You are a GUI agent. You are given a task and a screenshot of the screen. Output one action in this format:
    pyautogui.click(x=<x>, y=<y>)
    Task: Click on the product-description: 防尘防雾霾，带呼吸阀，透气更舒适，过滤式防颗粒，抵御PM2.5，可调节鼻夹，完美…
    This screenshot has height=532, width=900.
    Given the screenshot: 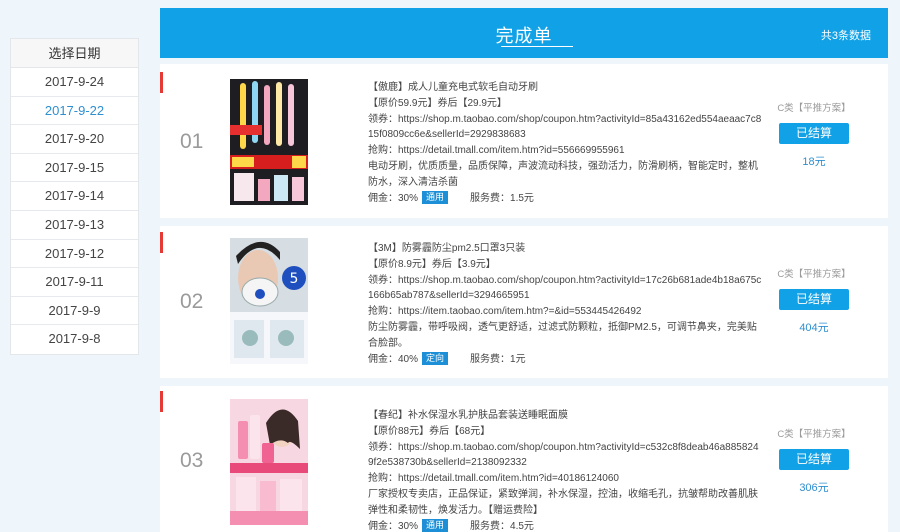 What is the action you would take?
    pyautogui.click(x=562, y=335)
    